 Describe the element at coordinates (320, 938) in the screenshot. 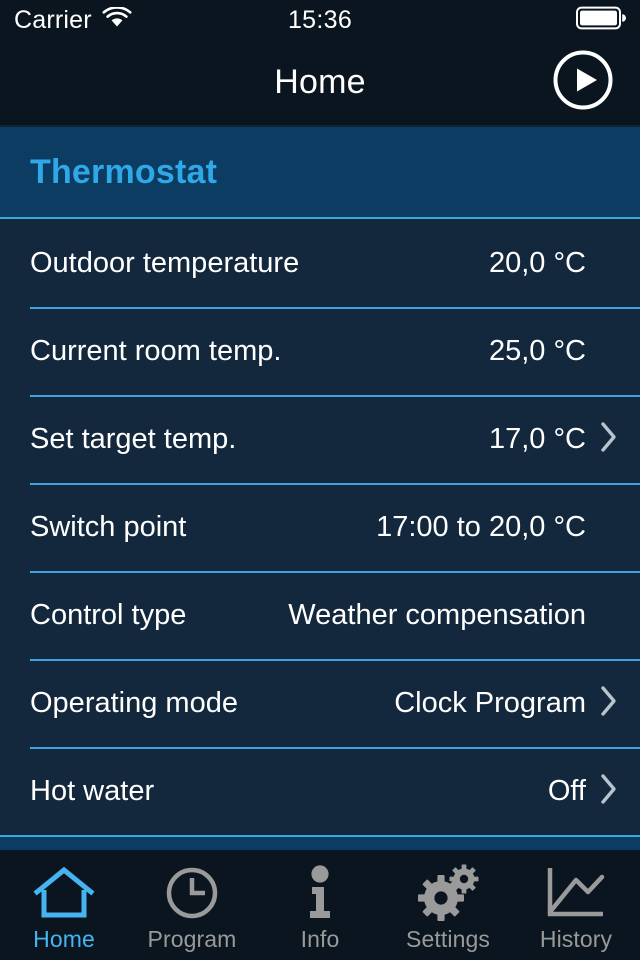

I see `tab-label: Info` at that location.